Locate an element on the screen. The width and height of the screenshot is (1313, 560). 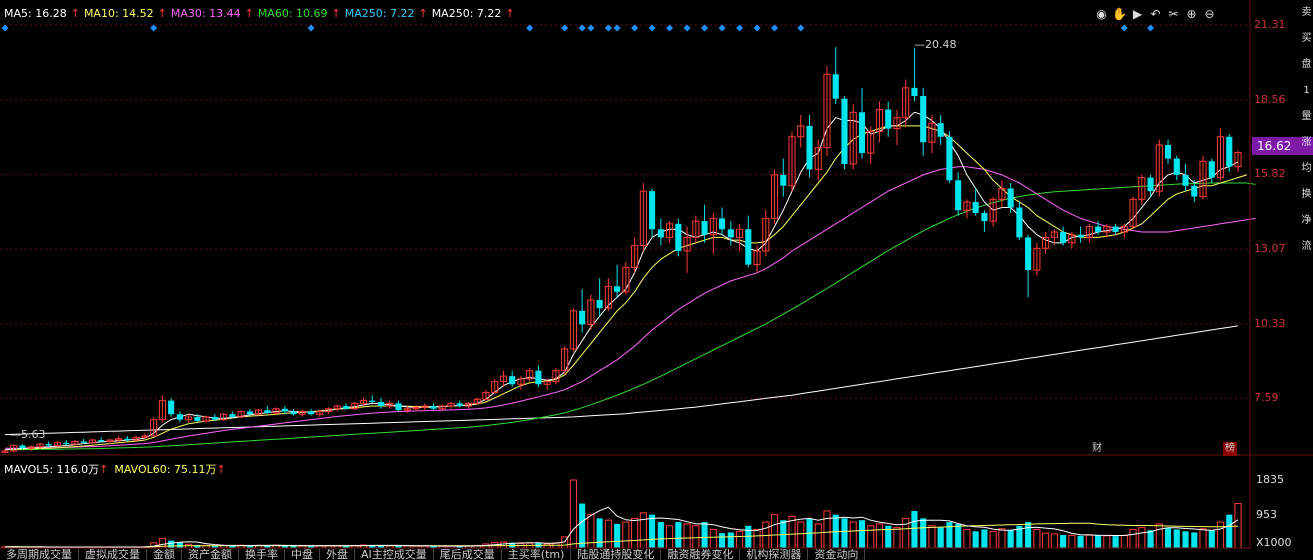
finance-badge: 财 is located at coordinates (1097, 449).